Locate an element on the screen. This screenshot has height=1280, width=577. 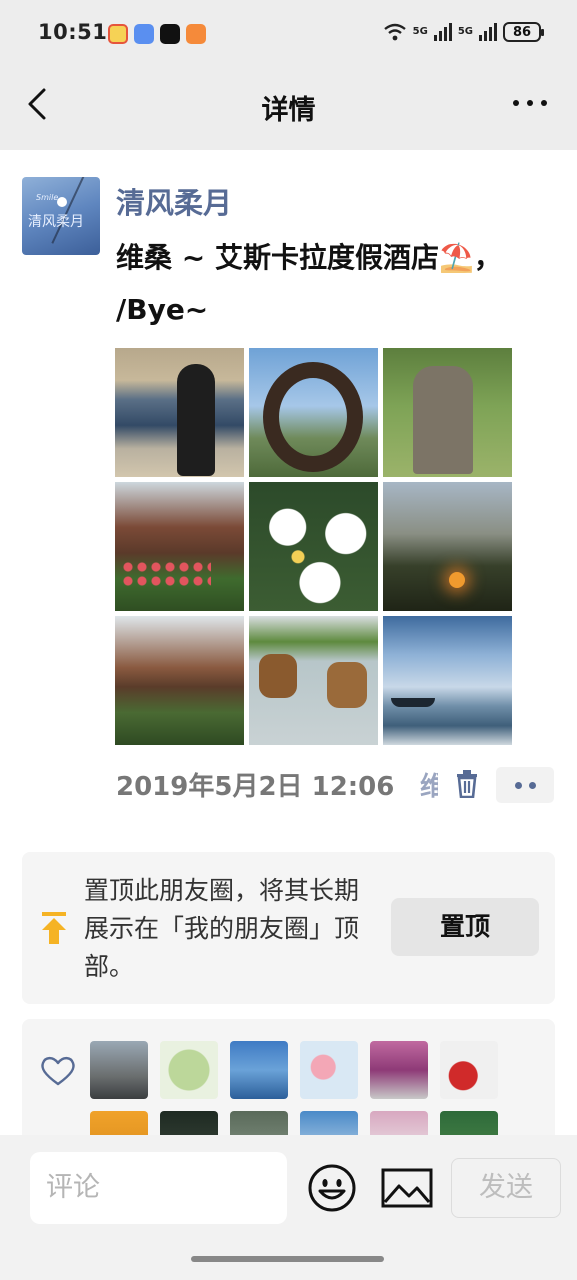
tiktok-icon is located at coordinates (170, 34).